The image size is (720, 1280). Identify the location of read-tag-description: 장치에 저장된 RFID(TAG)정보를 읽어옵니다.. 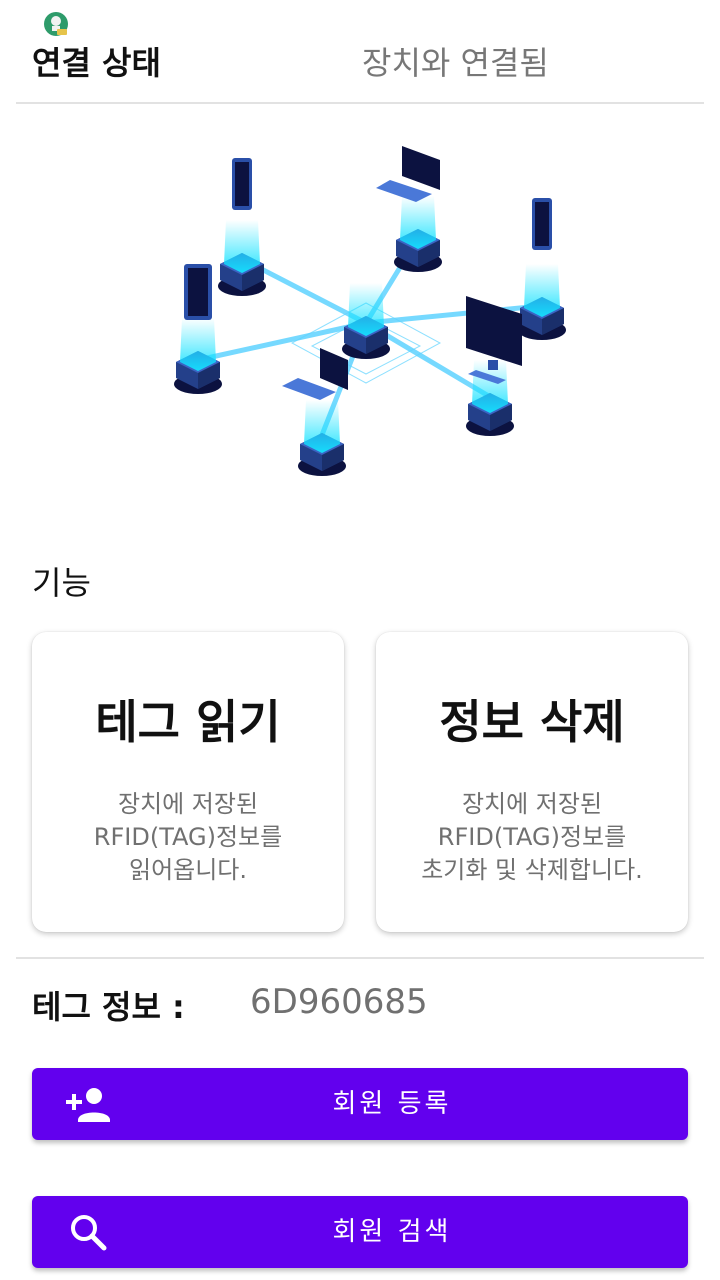
(188, 837).